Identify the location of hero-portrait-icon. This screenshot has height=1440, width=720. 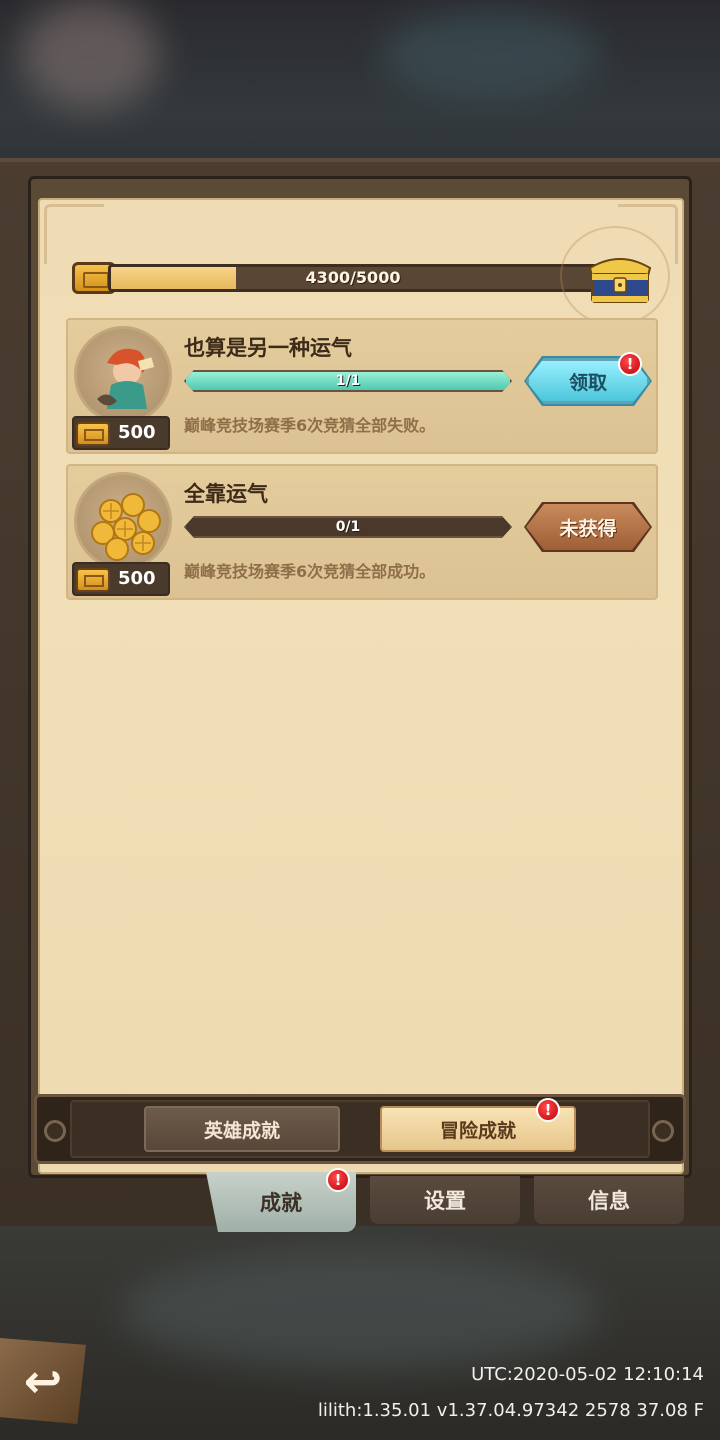
(126, 378).